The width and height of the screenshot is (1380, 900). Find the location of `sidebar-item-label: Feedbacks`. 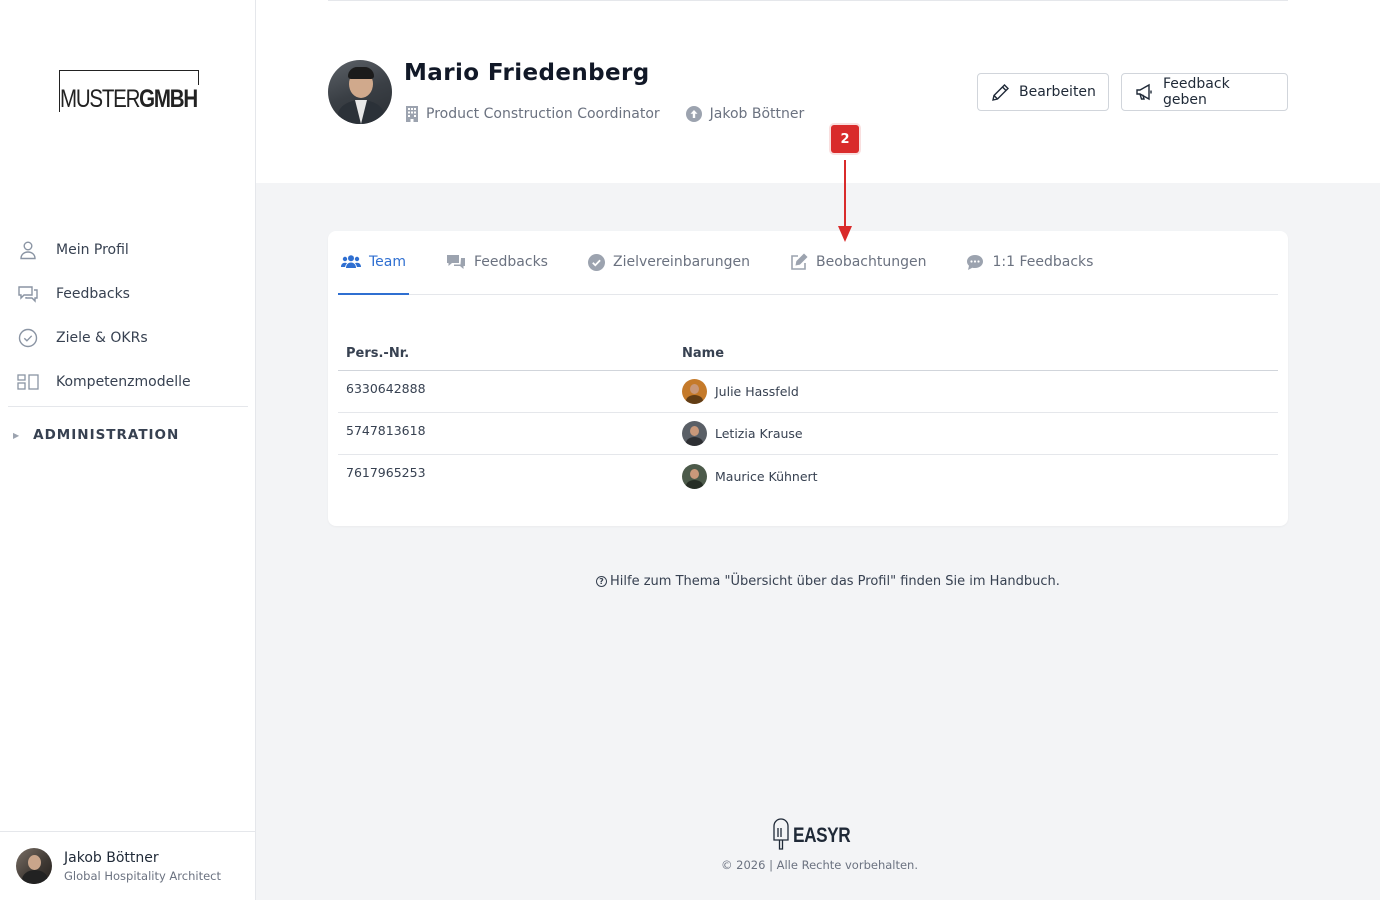

sidebar-item-label: Feedbacks is located at coordinates (93, 294).